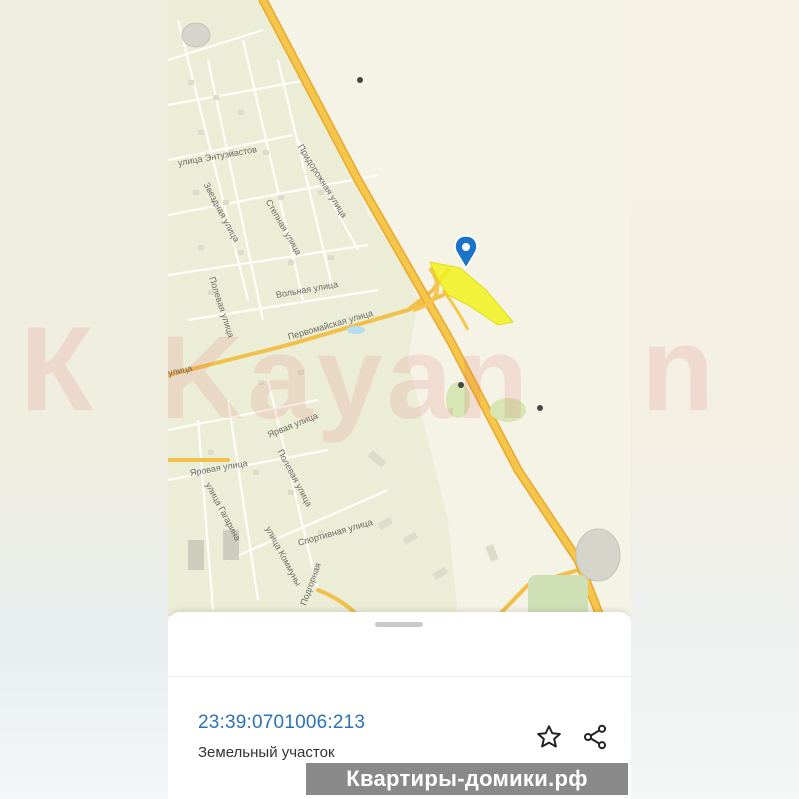 This screenshot has height=799, width=799. What do you see at coordinates (399, 676) in the screenshot?
I see `divider` at bounding box center [399, 676].